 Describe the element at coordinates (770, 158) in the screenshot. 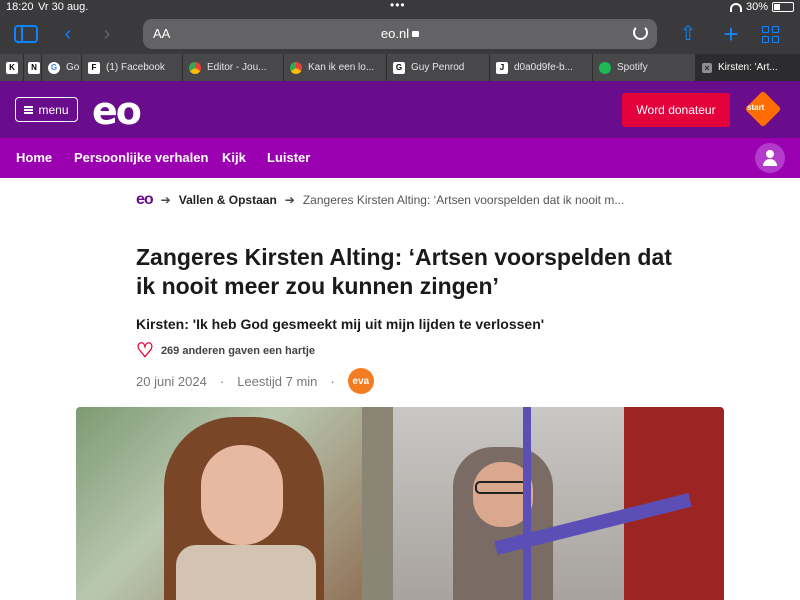

I see `user-icon` at that location.